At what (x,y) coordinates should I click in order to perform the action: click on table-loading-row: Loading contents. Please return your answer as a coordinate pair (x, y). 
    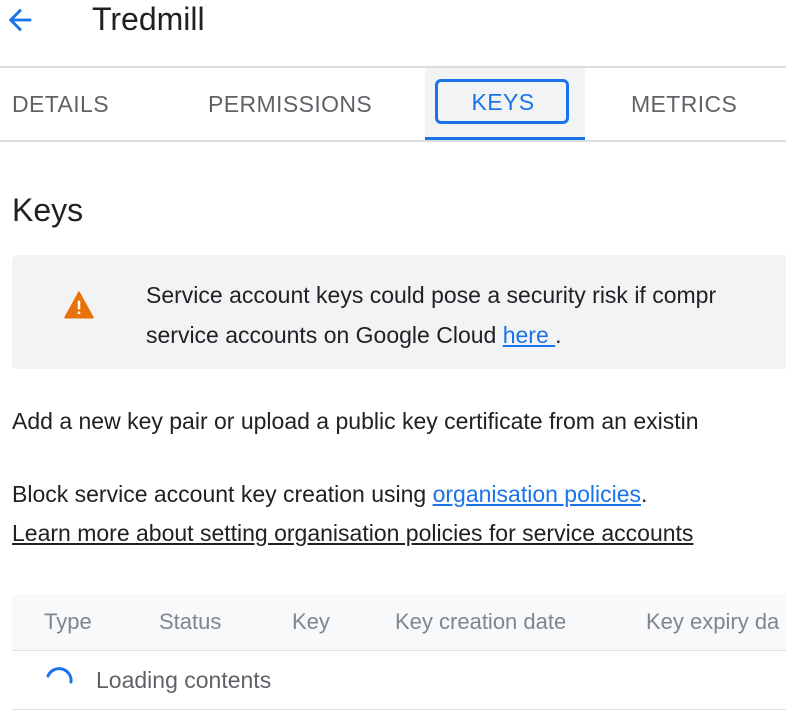
    Looking at the image, I should click on (399, 680).